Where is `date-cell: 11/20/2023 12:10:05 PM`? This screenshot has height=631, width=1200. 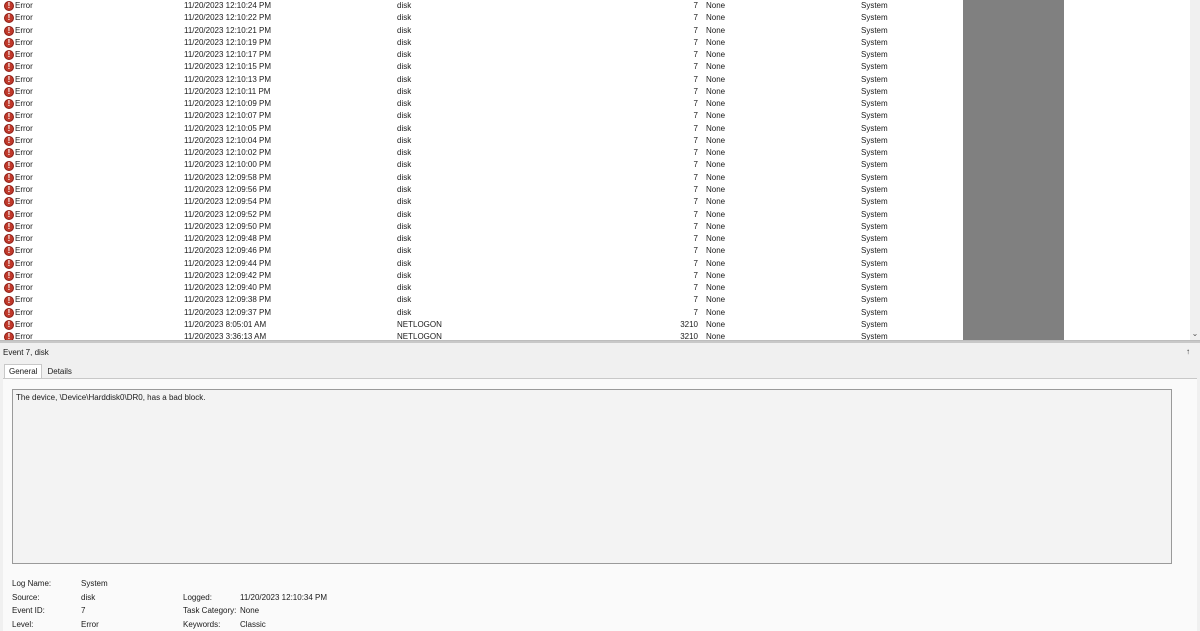 date-cell: 11/20/2023 12:10:05 PM is located at coordinates (228, 128).